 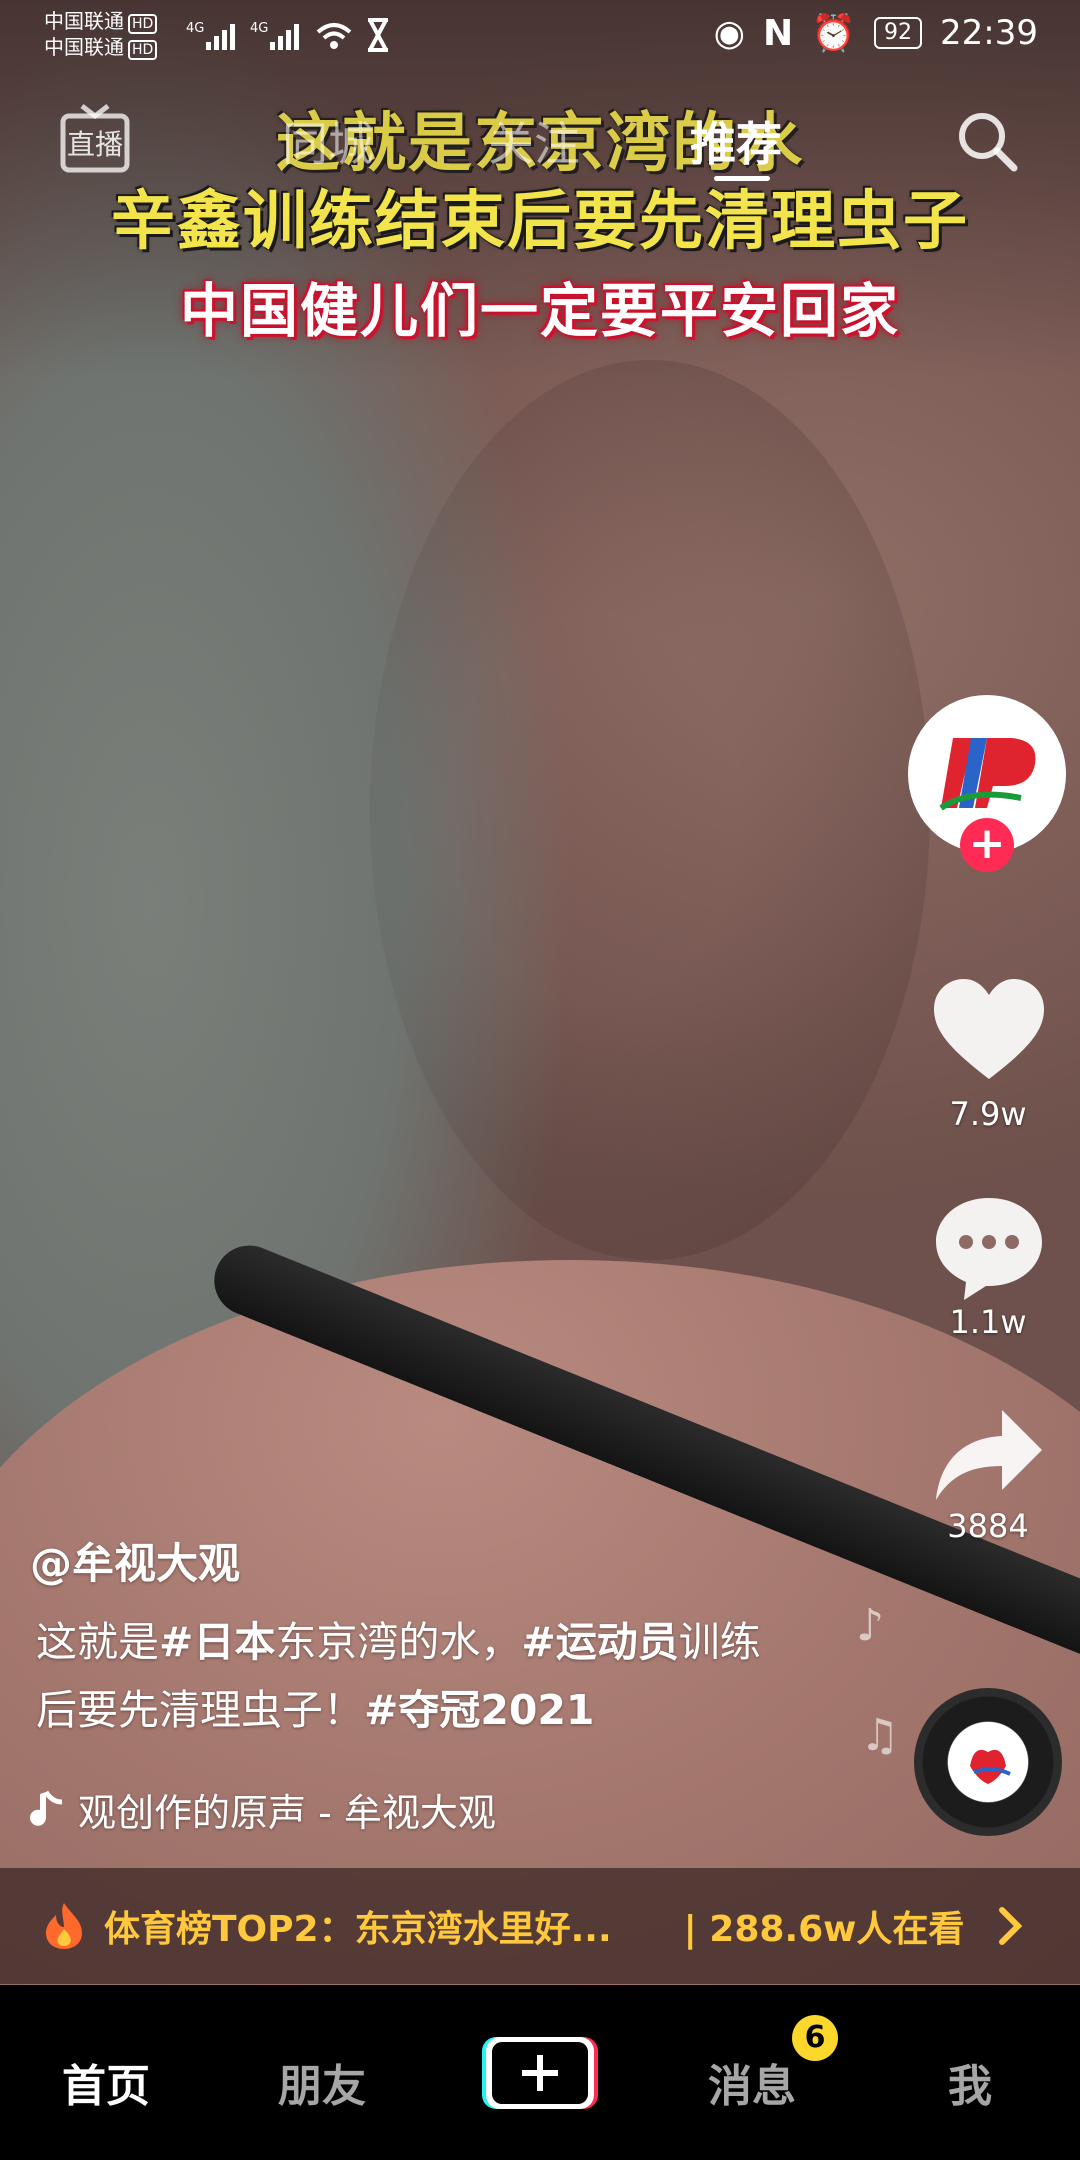 I want to click on active-tab-indicator, so click(x=742, y=178).